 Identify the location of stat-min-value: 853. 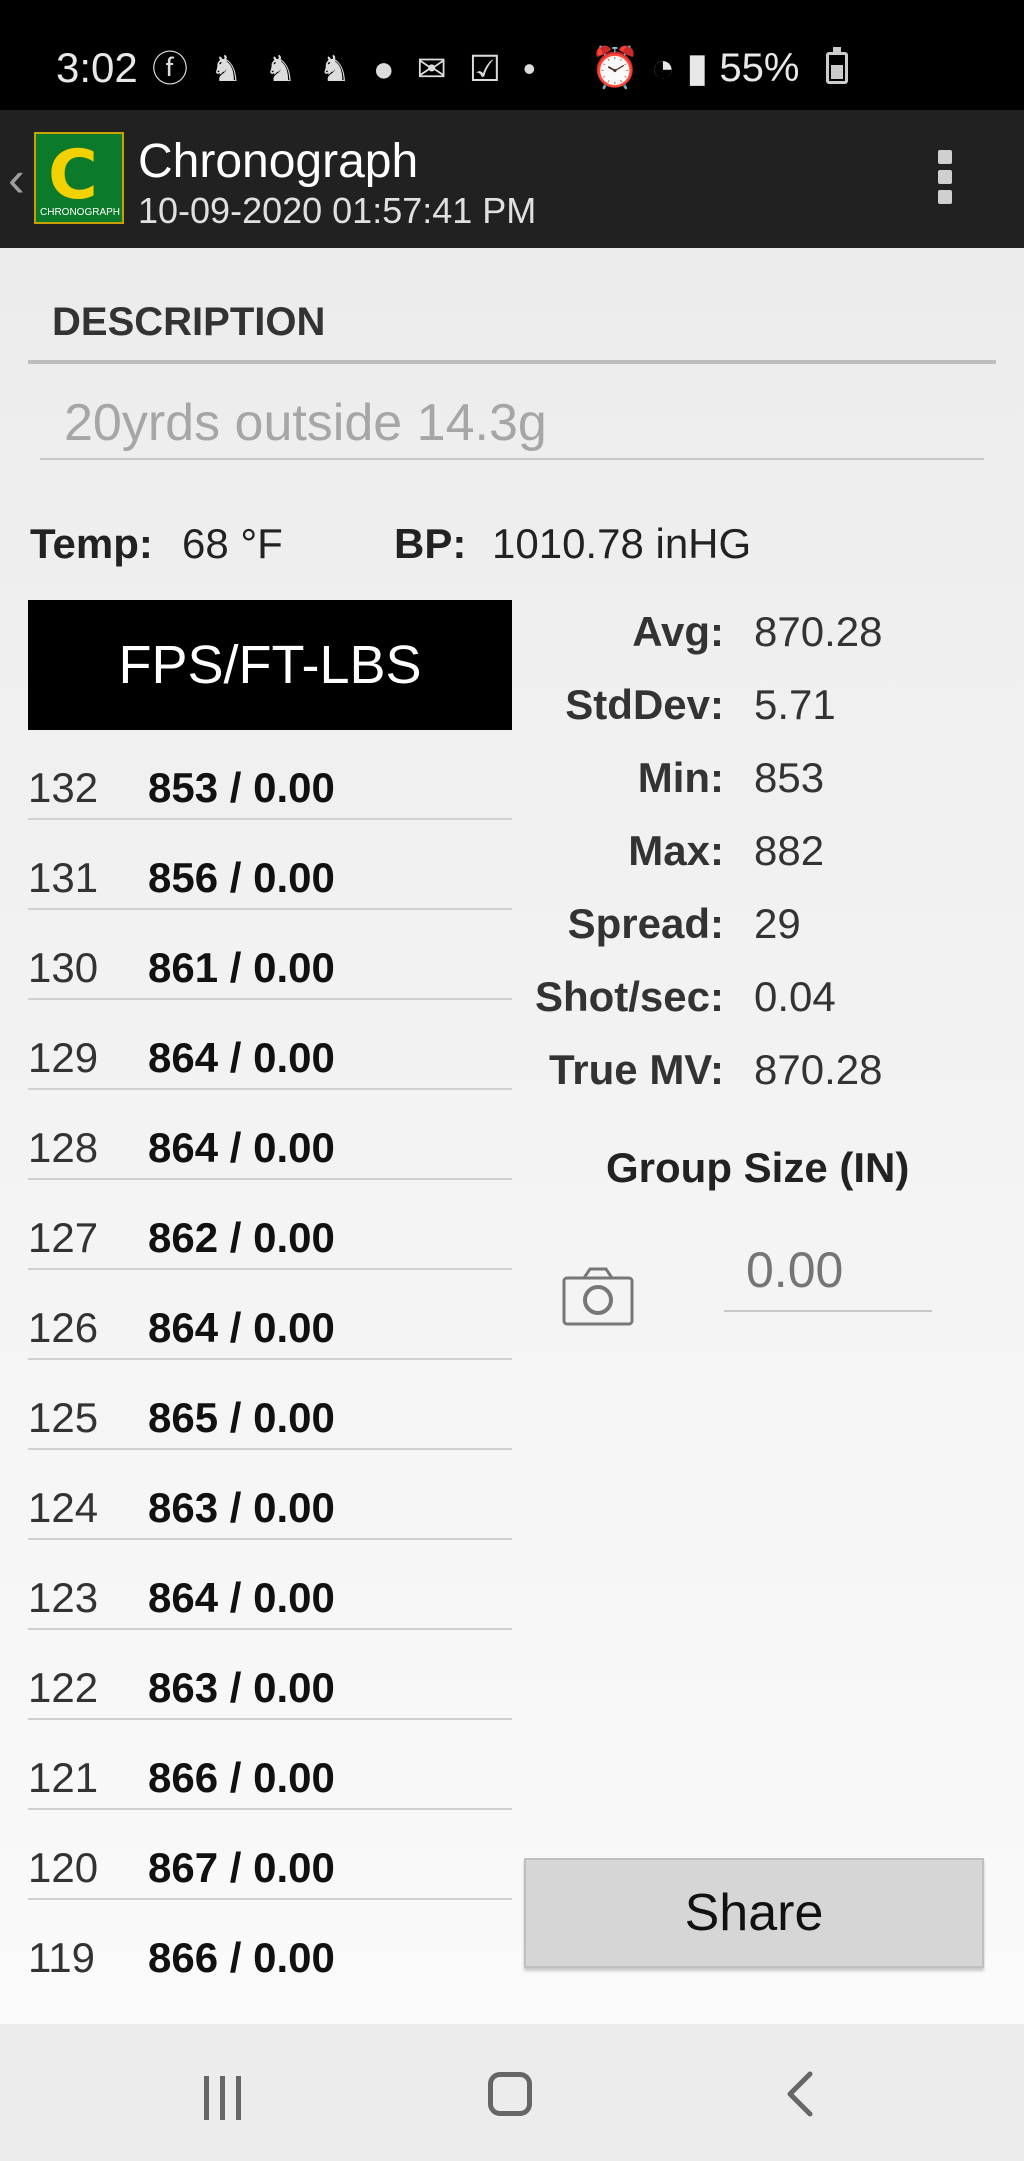
(789, 777).